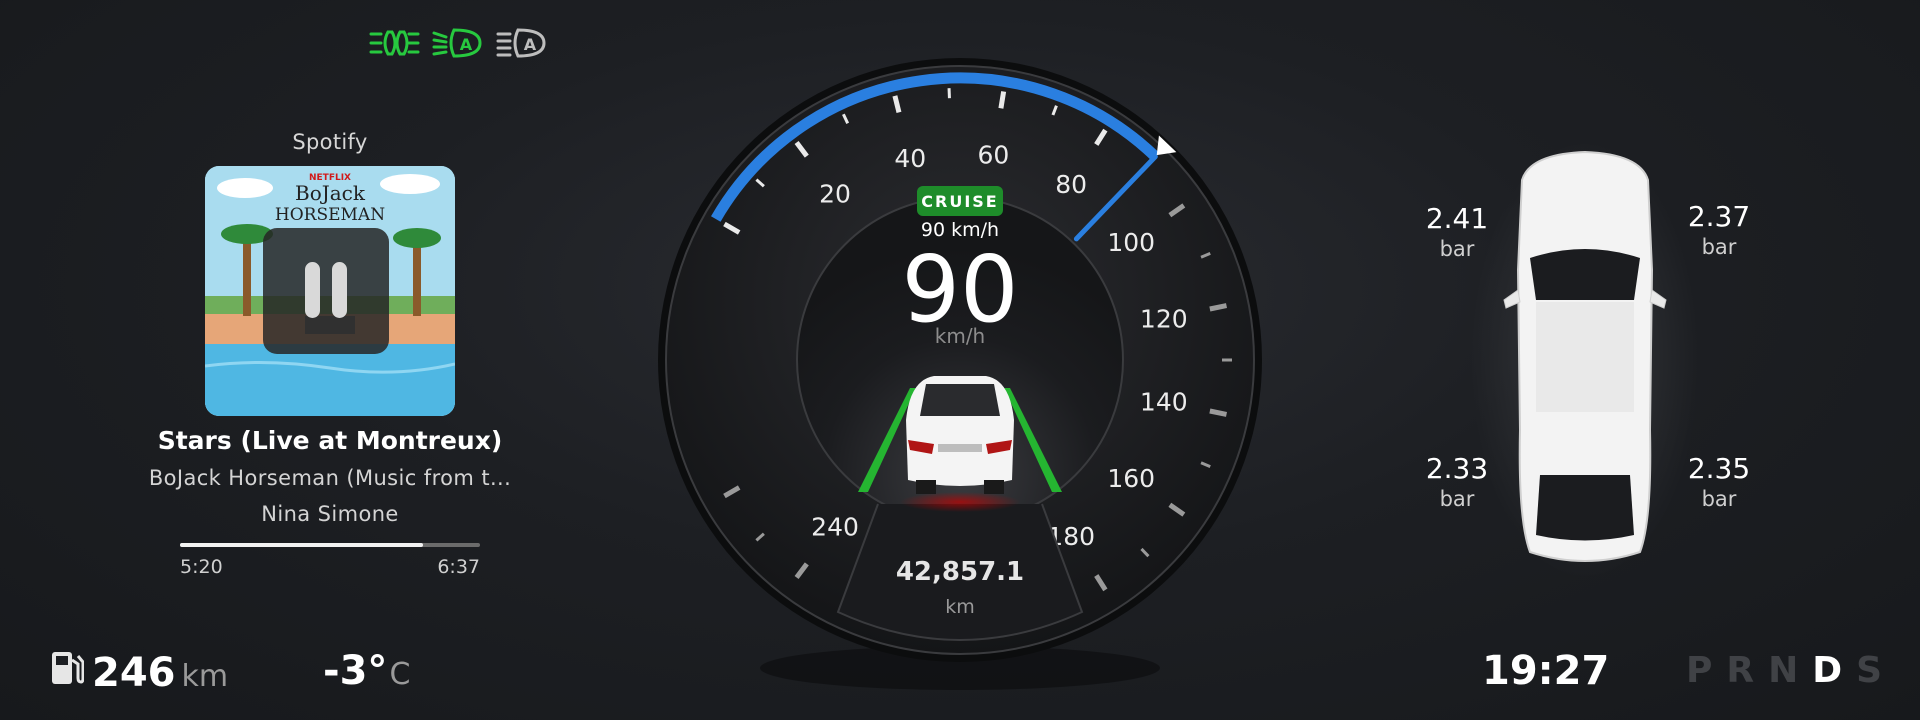 This screenshot has width=1920, height=720. I want to click on pause-icon-bar, so click(339, 290).